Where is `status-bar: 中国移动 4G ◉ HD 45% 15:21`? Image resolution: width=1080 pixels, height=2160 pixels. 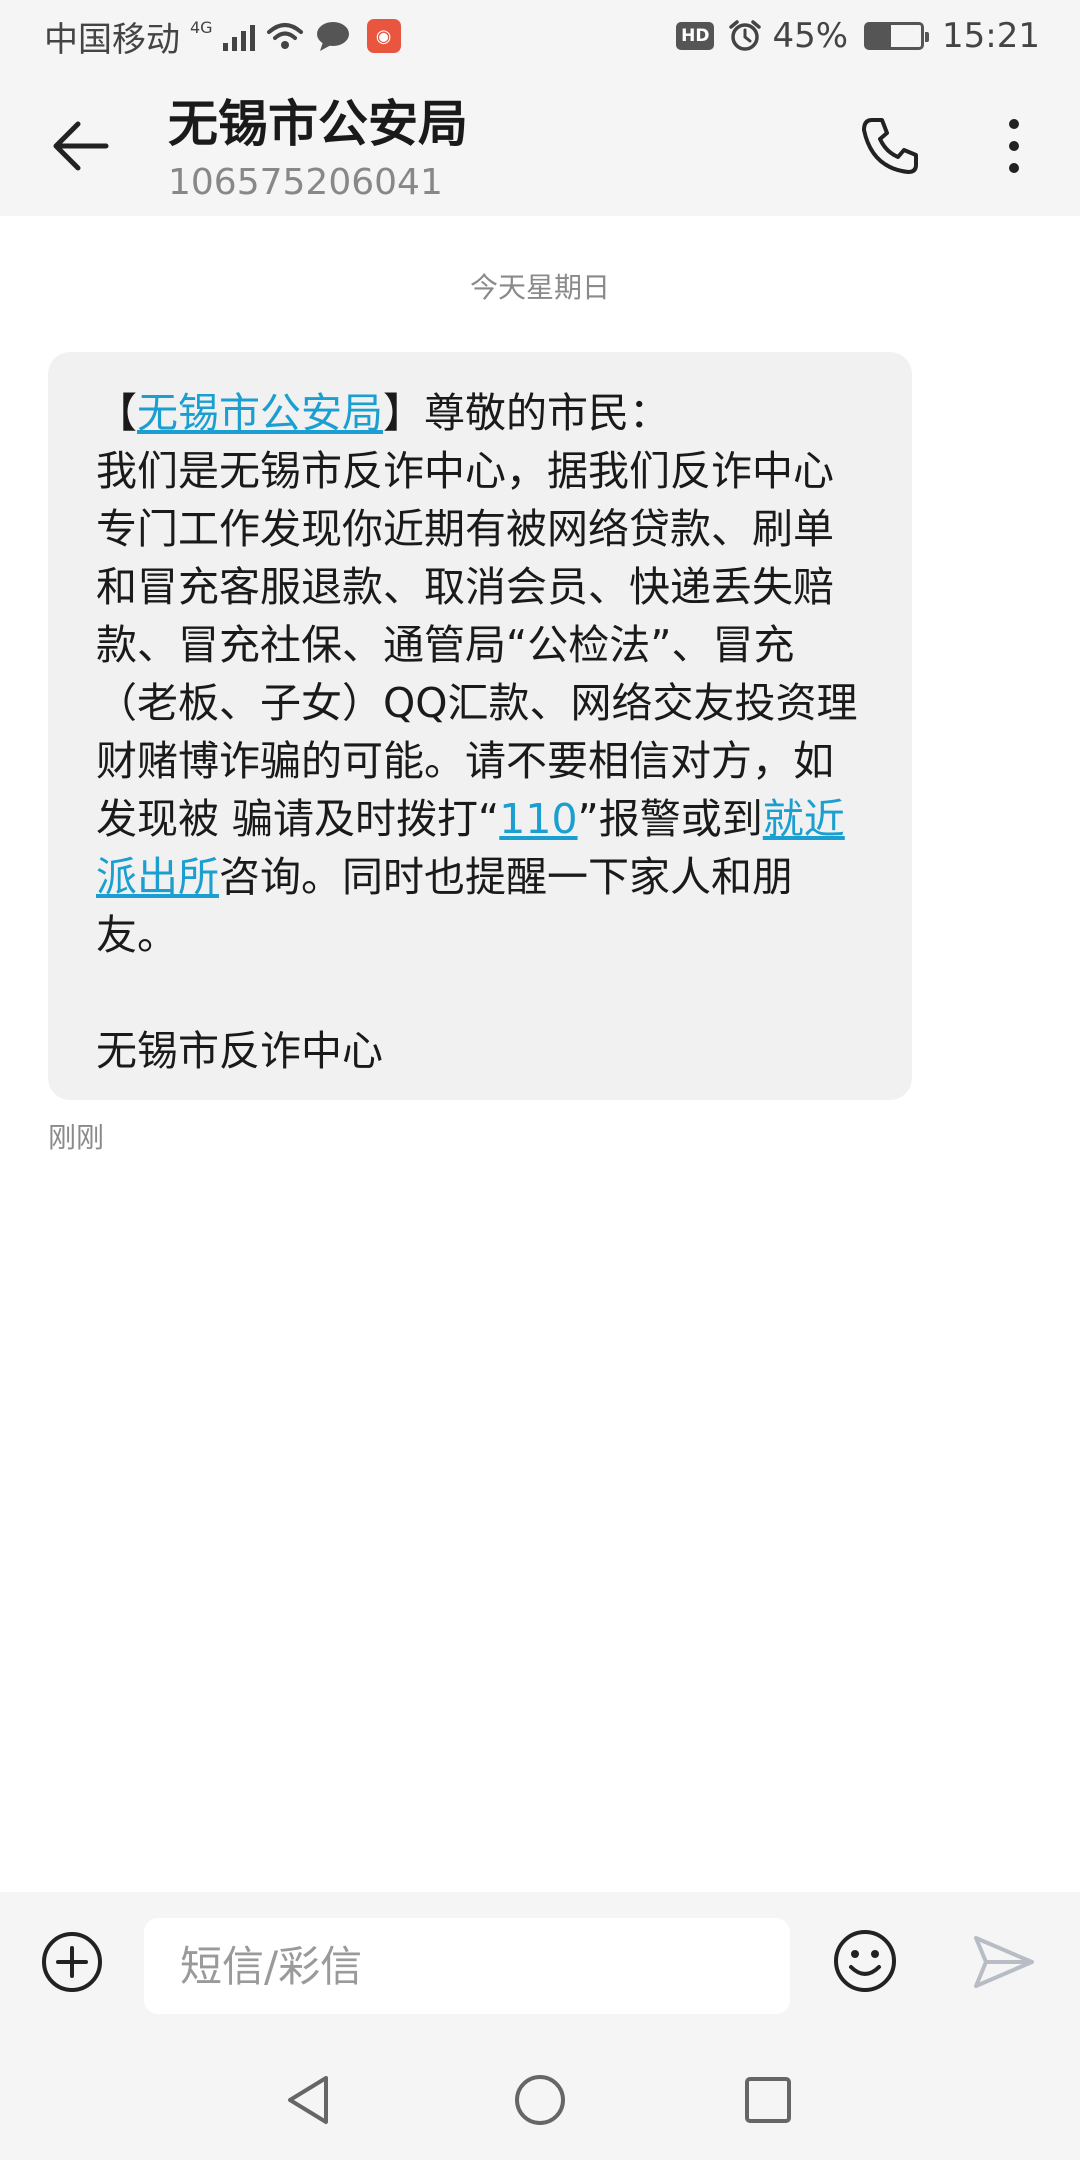 status-bar: 中国移动 4G ◉ HD 45% 15:21 is located at coordinates (540, 36).